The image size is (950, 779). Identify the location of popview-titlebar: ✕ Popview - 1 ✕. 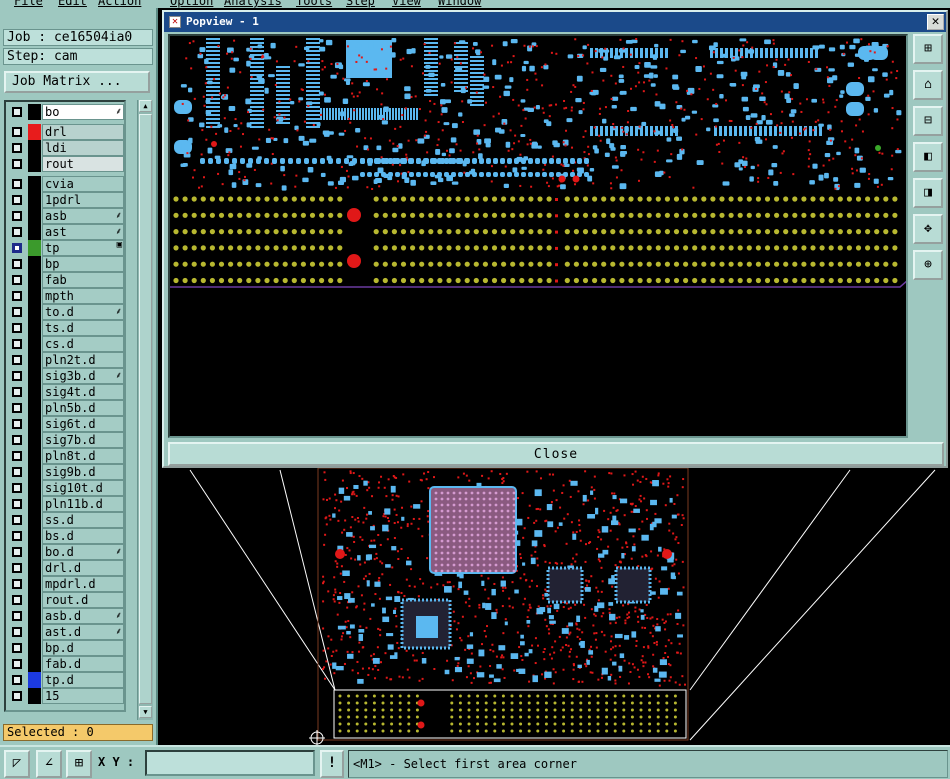
(555, 22).